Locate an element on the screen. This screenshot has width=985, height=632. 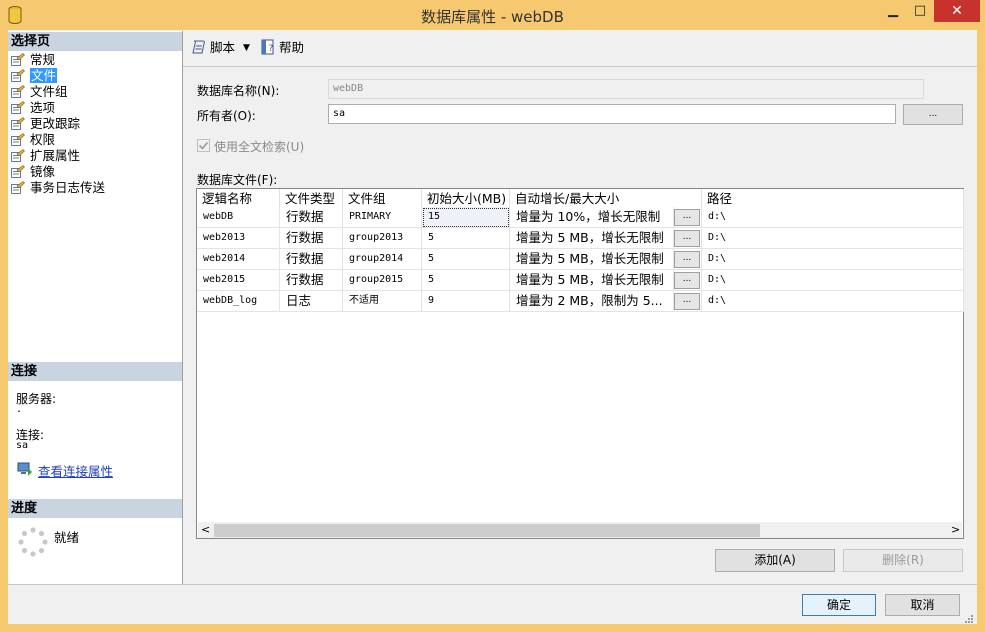
add-button: 添加(A) is located at coordinates (775, 560).